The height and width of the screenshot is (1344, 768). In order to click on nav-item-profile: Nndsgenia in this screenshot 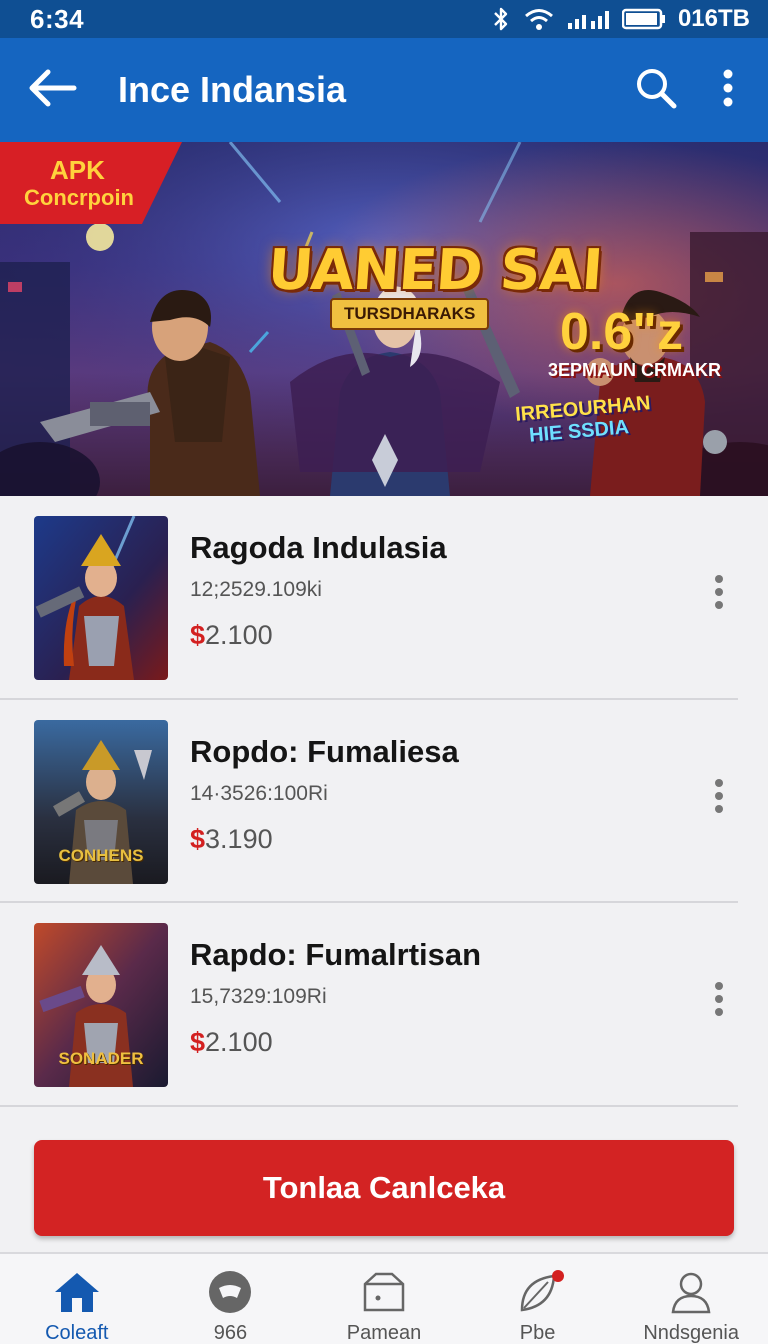, I will do `click(691, 1299)`.